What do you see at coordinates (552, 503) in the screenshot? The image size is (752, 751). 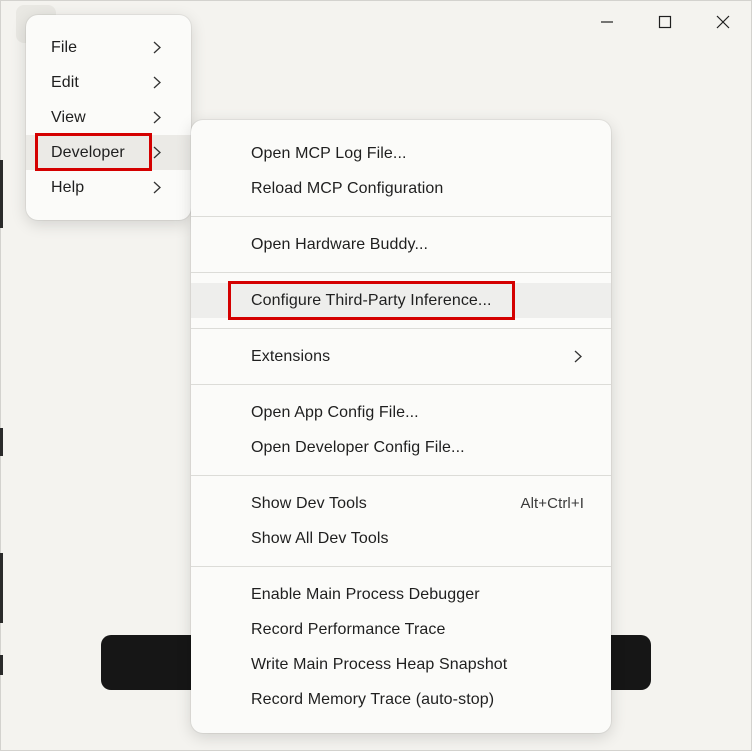 I see `keyboard-shortcut: Alt+Ctrl+I` at bounding box center [552, 503].